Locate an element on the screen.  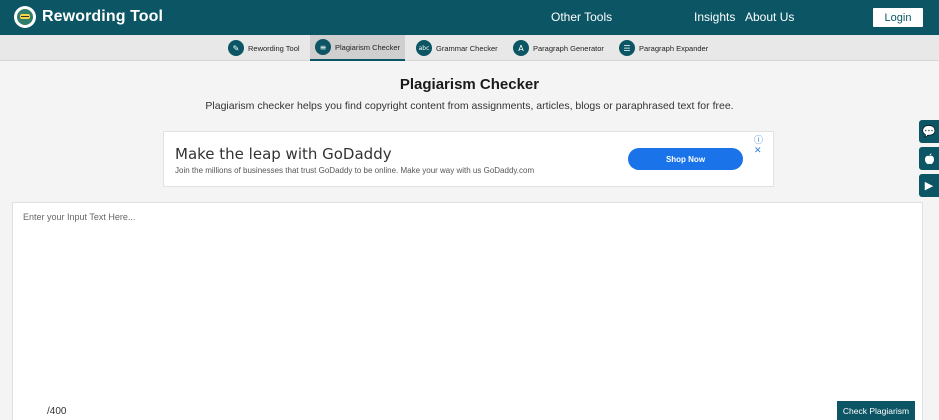
ad-choices-close-icon: ⓘ ✕ is located at coordinates (763, 144).